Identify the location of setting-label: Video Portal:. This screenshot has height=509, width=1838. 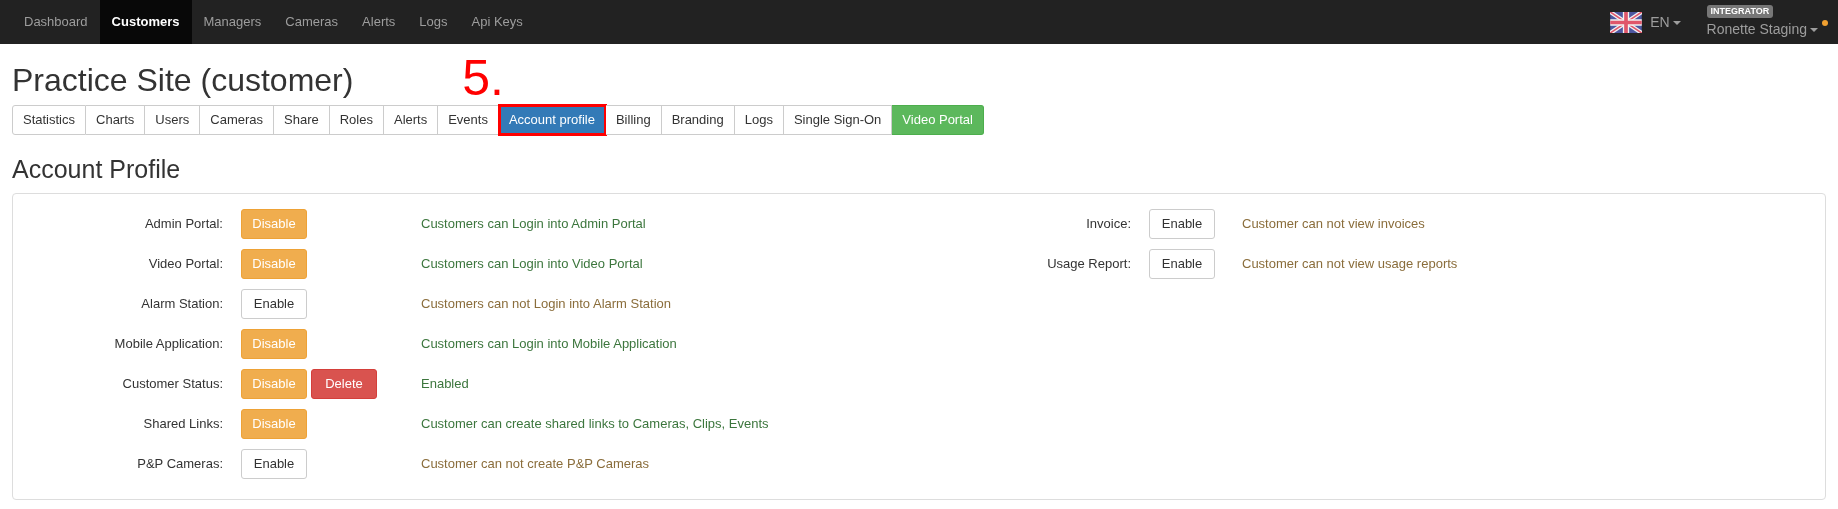
(185, 264).